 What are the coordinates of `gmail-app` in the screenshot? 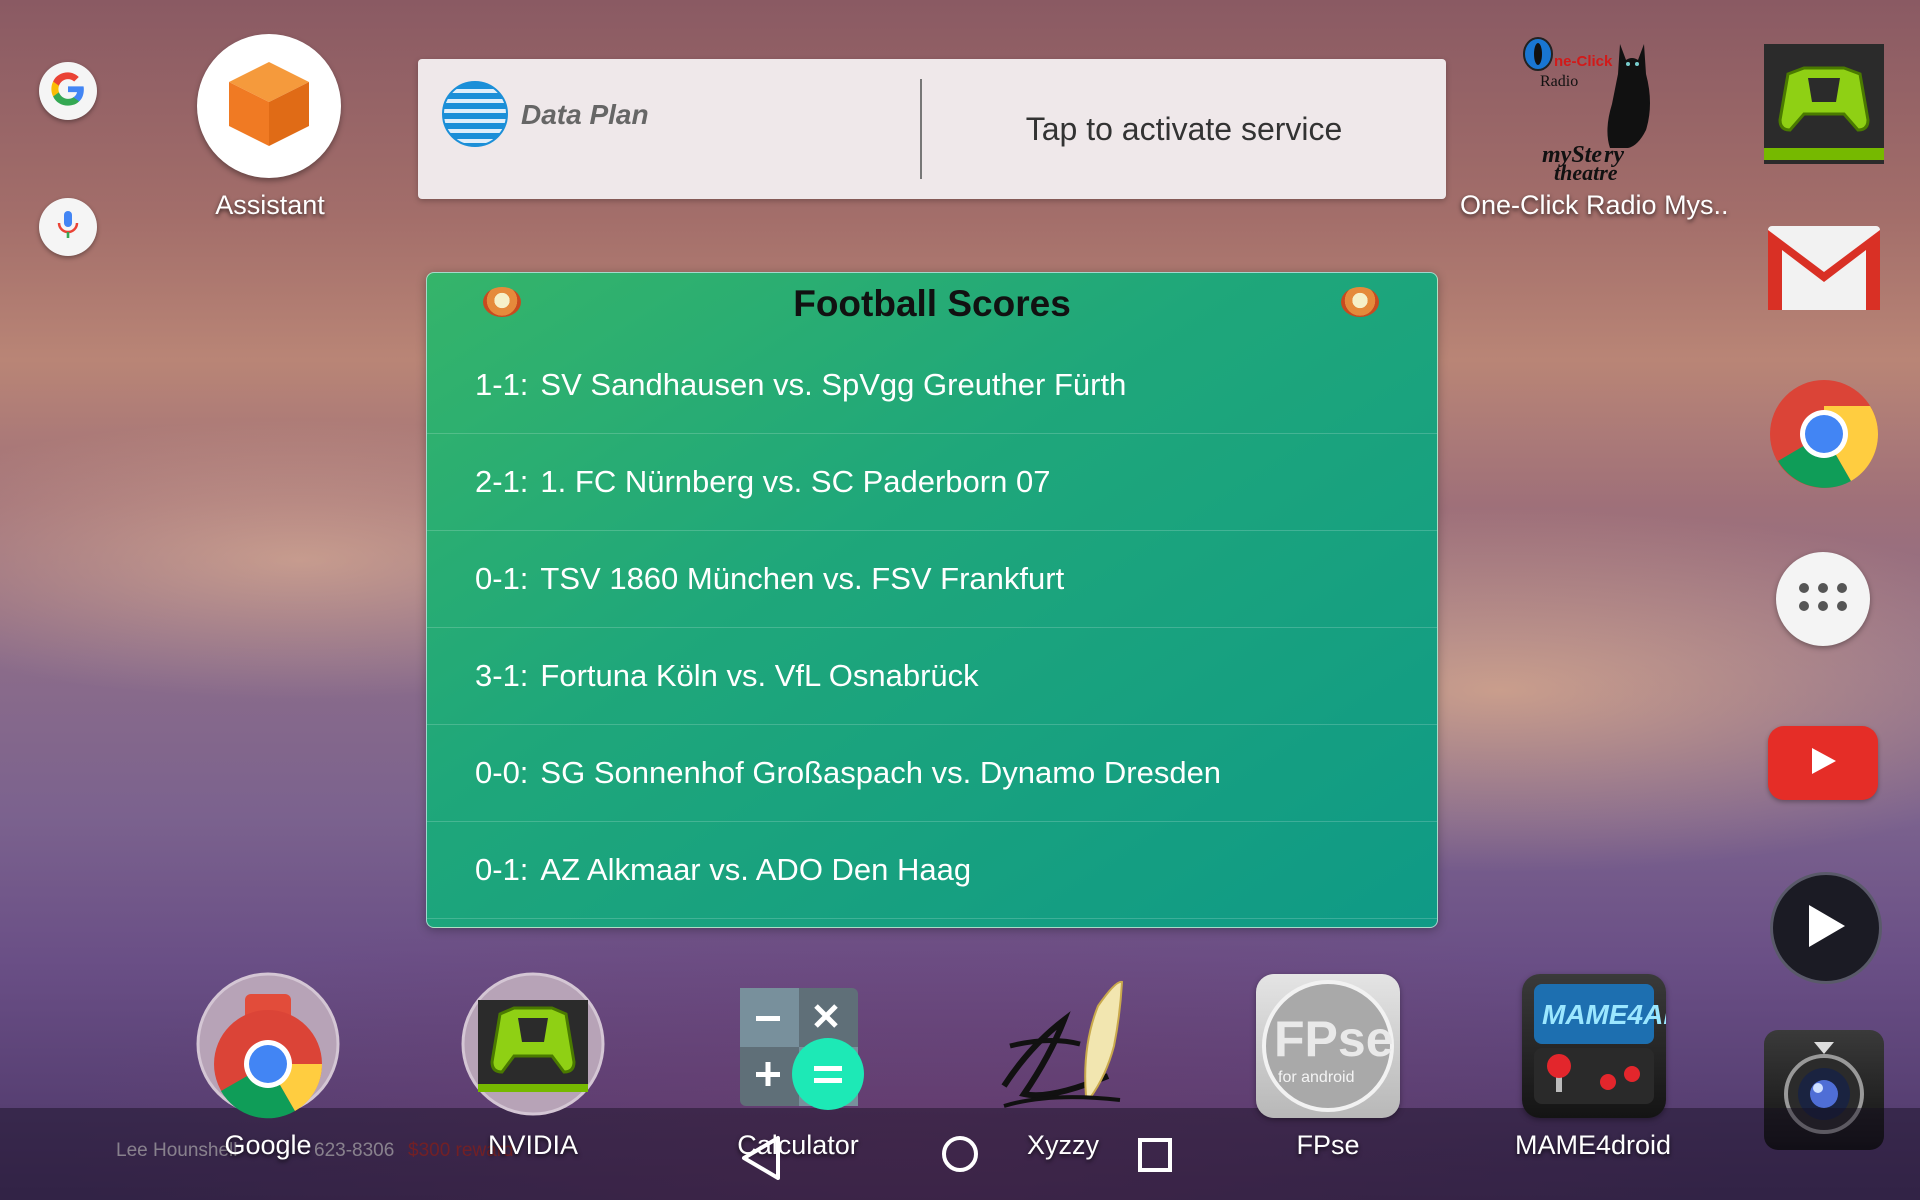 It's located at (1824, 272).